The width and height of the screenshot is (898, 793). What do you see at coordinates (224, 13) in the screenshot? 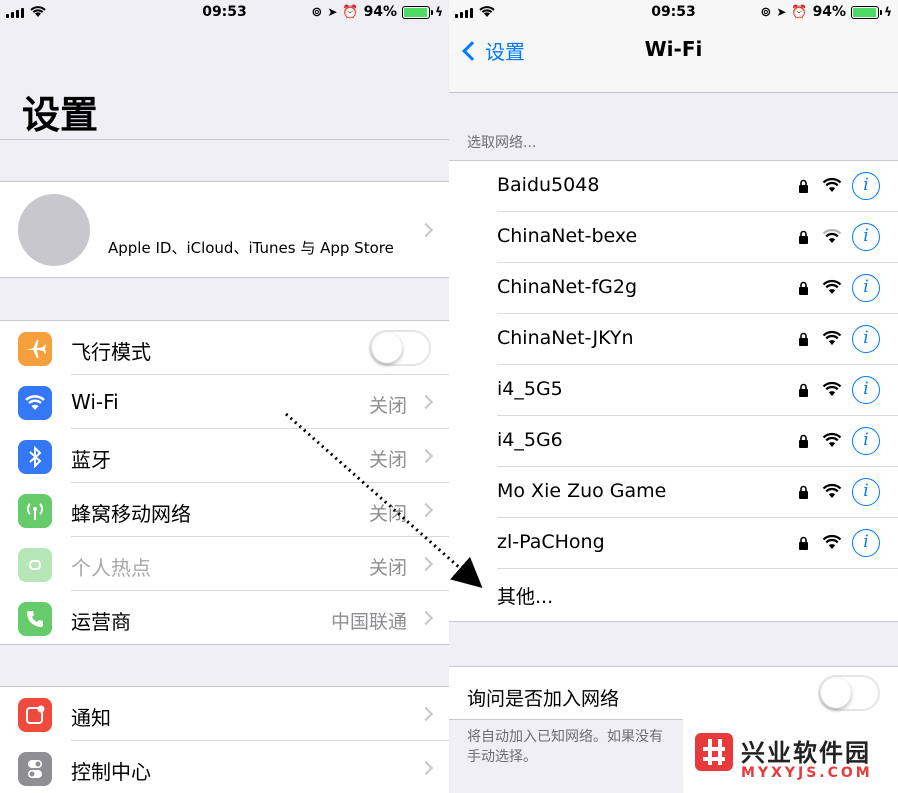
I see `status-bar: 09:53 ⊚ ➤ ⏰ 94% ϟ` at bounding box center [224, 13].